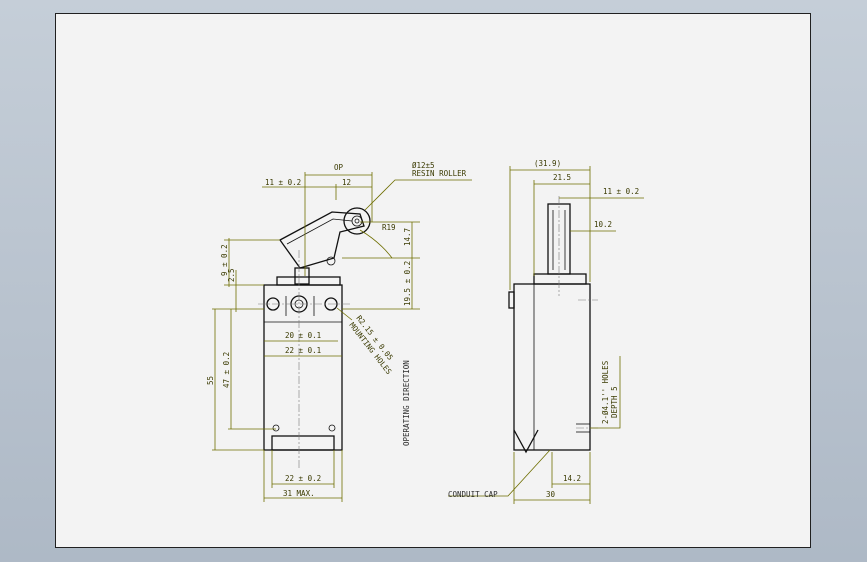 The height and width of the screenshot is (562, 867). I want to click on dim-2-5: 2.5, so click(231, 275).